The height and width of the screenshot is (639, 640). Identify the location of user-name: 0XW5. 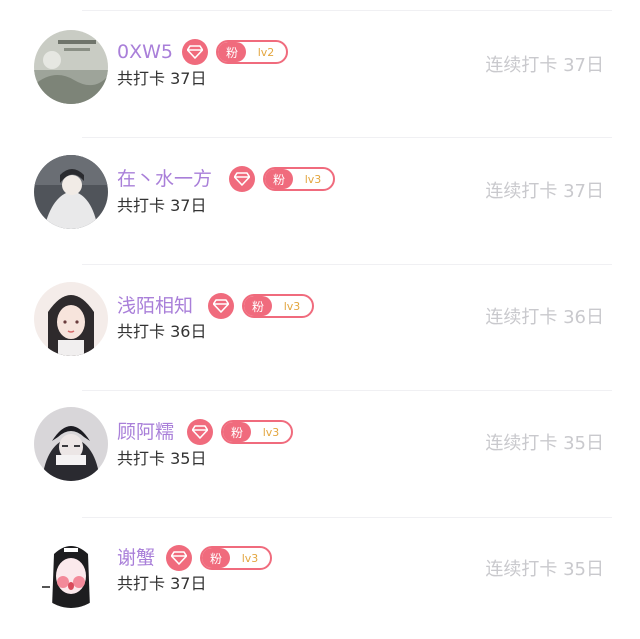
(145, 52).